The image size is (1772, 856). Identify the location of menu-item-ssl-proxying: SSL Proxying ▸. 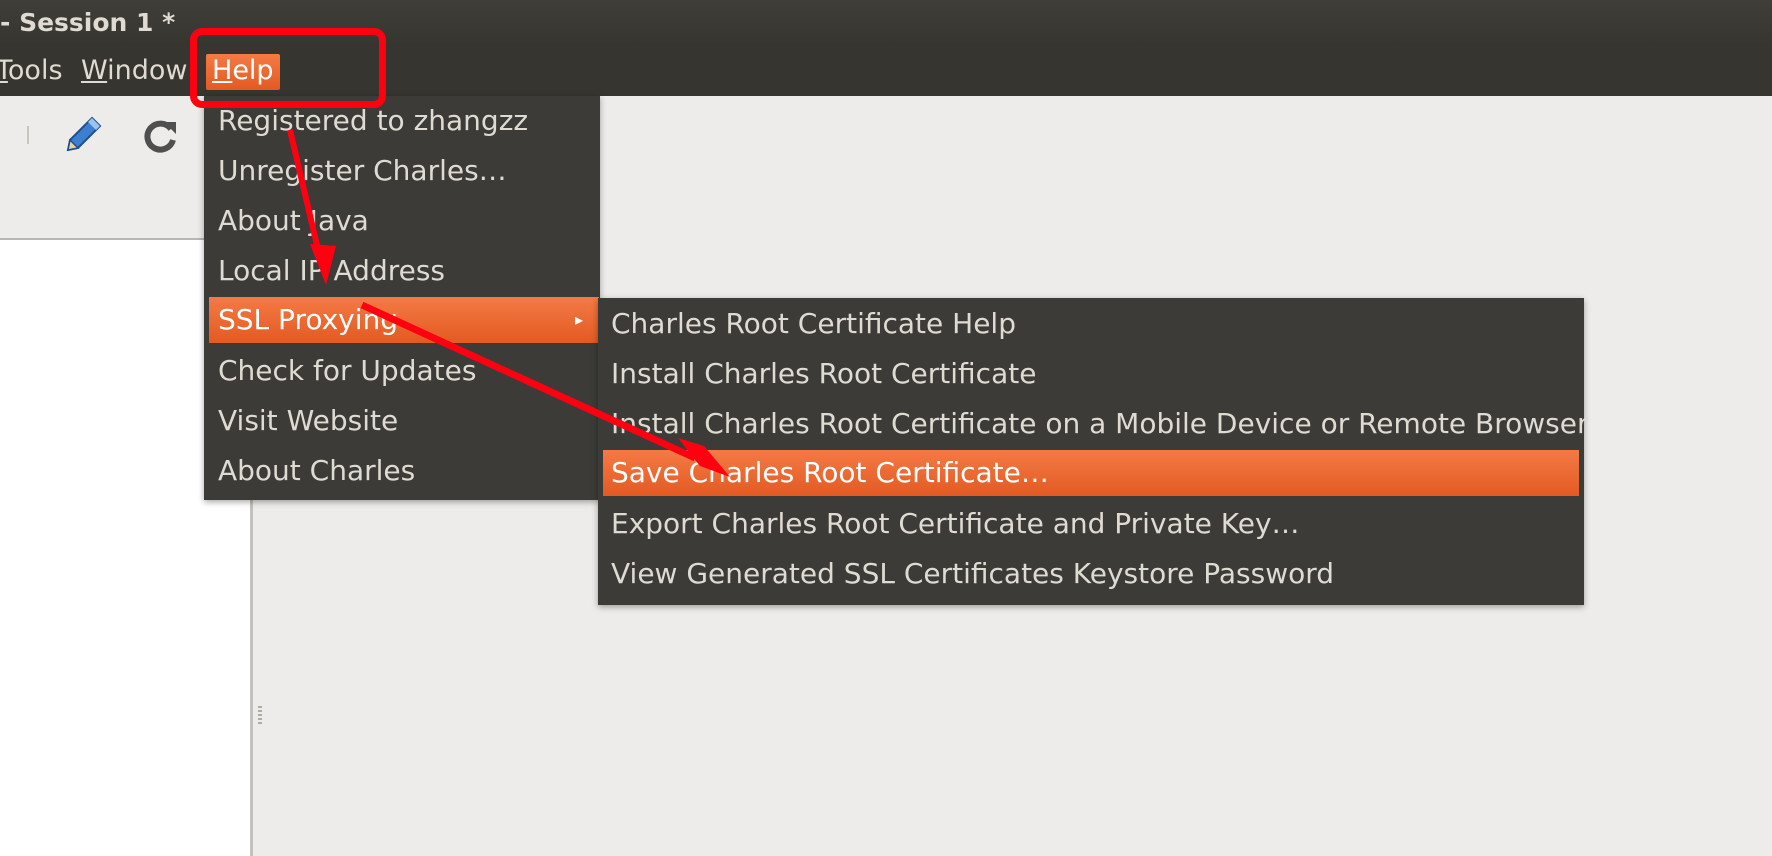
(404, 320).